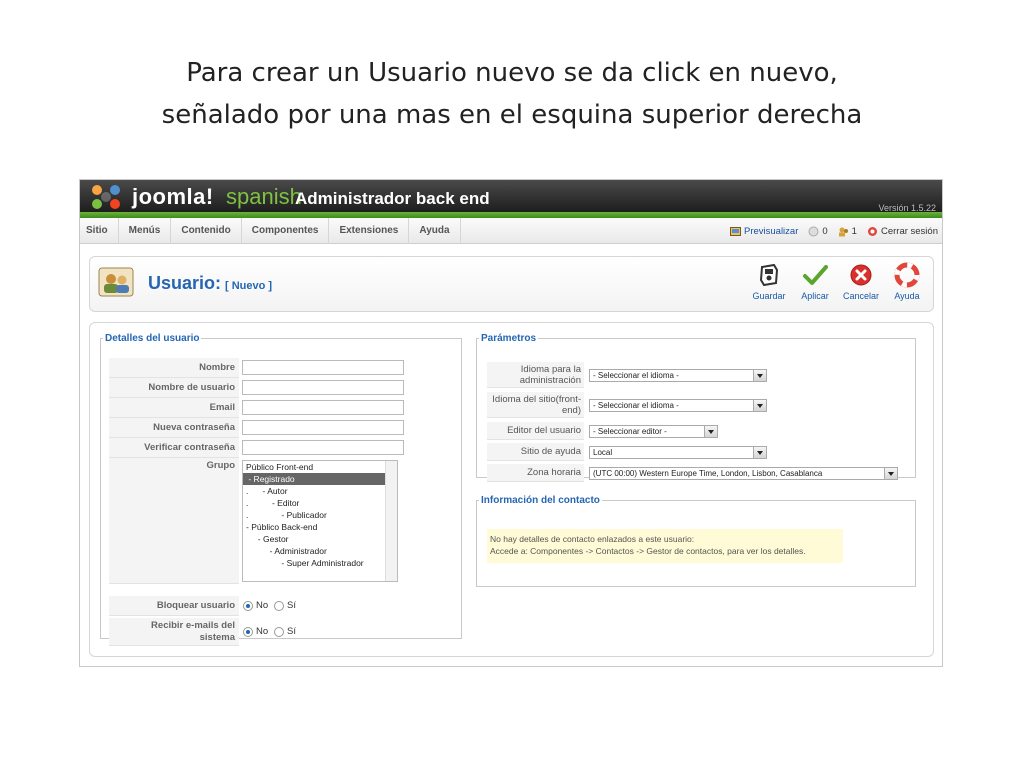 The image size is (1024, 768). What do you see at coordinates (603, 452) in the screenshot?
I see `help-site-value: Local` at bounding box center [603, 452].